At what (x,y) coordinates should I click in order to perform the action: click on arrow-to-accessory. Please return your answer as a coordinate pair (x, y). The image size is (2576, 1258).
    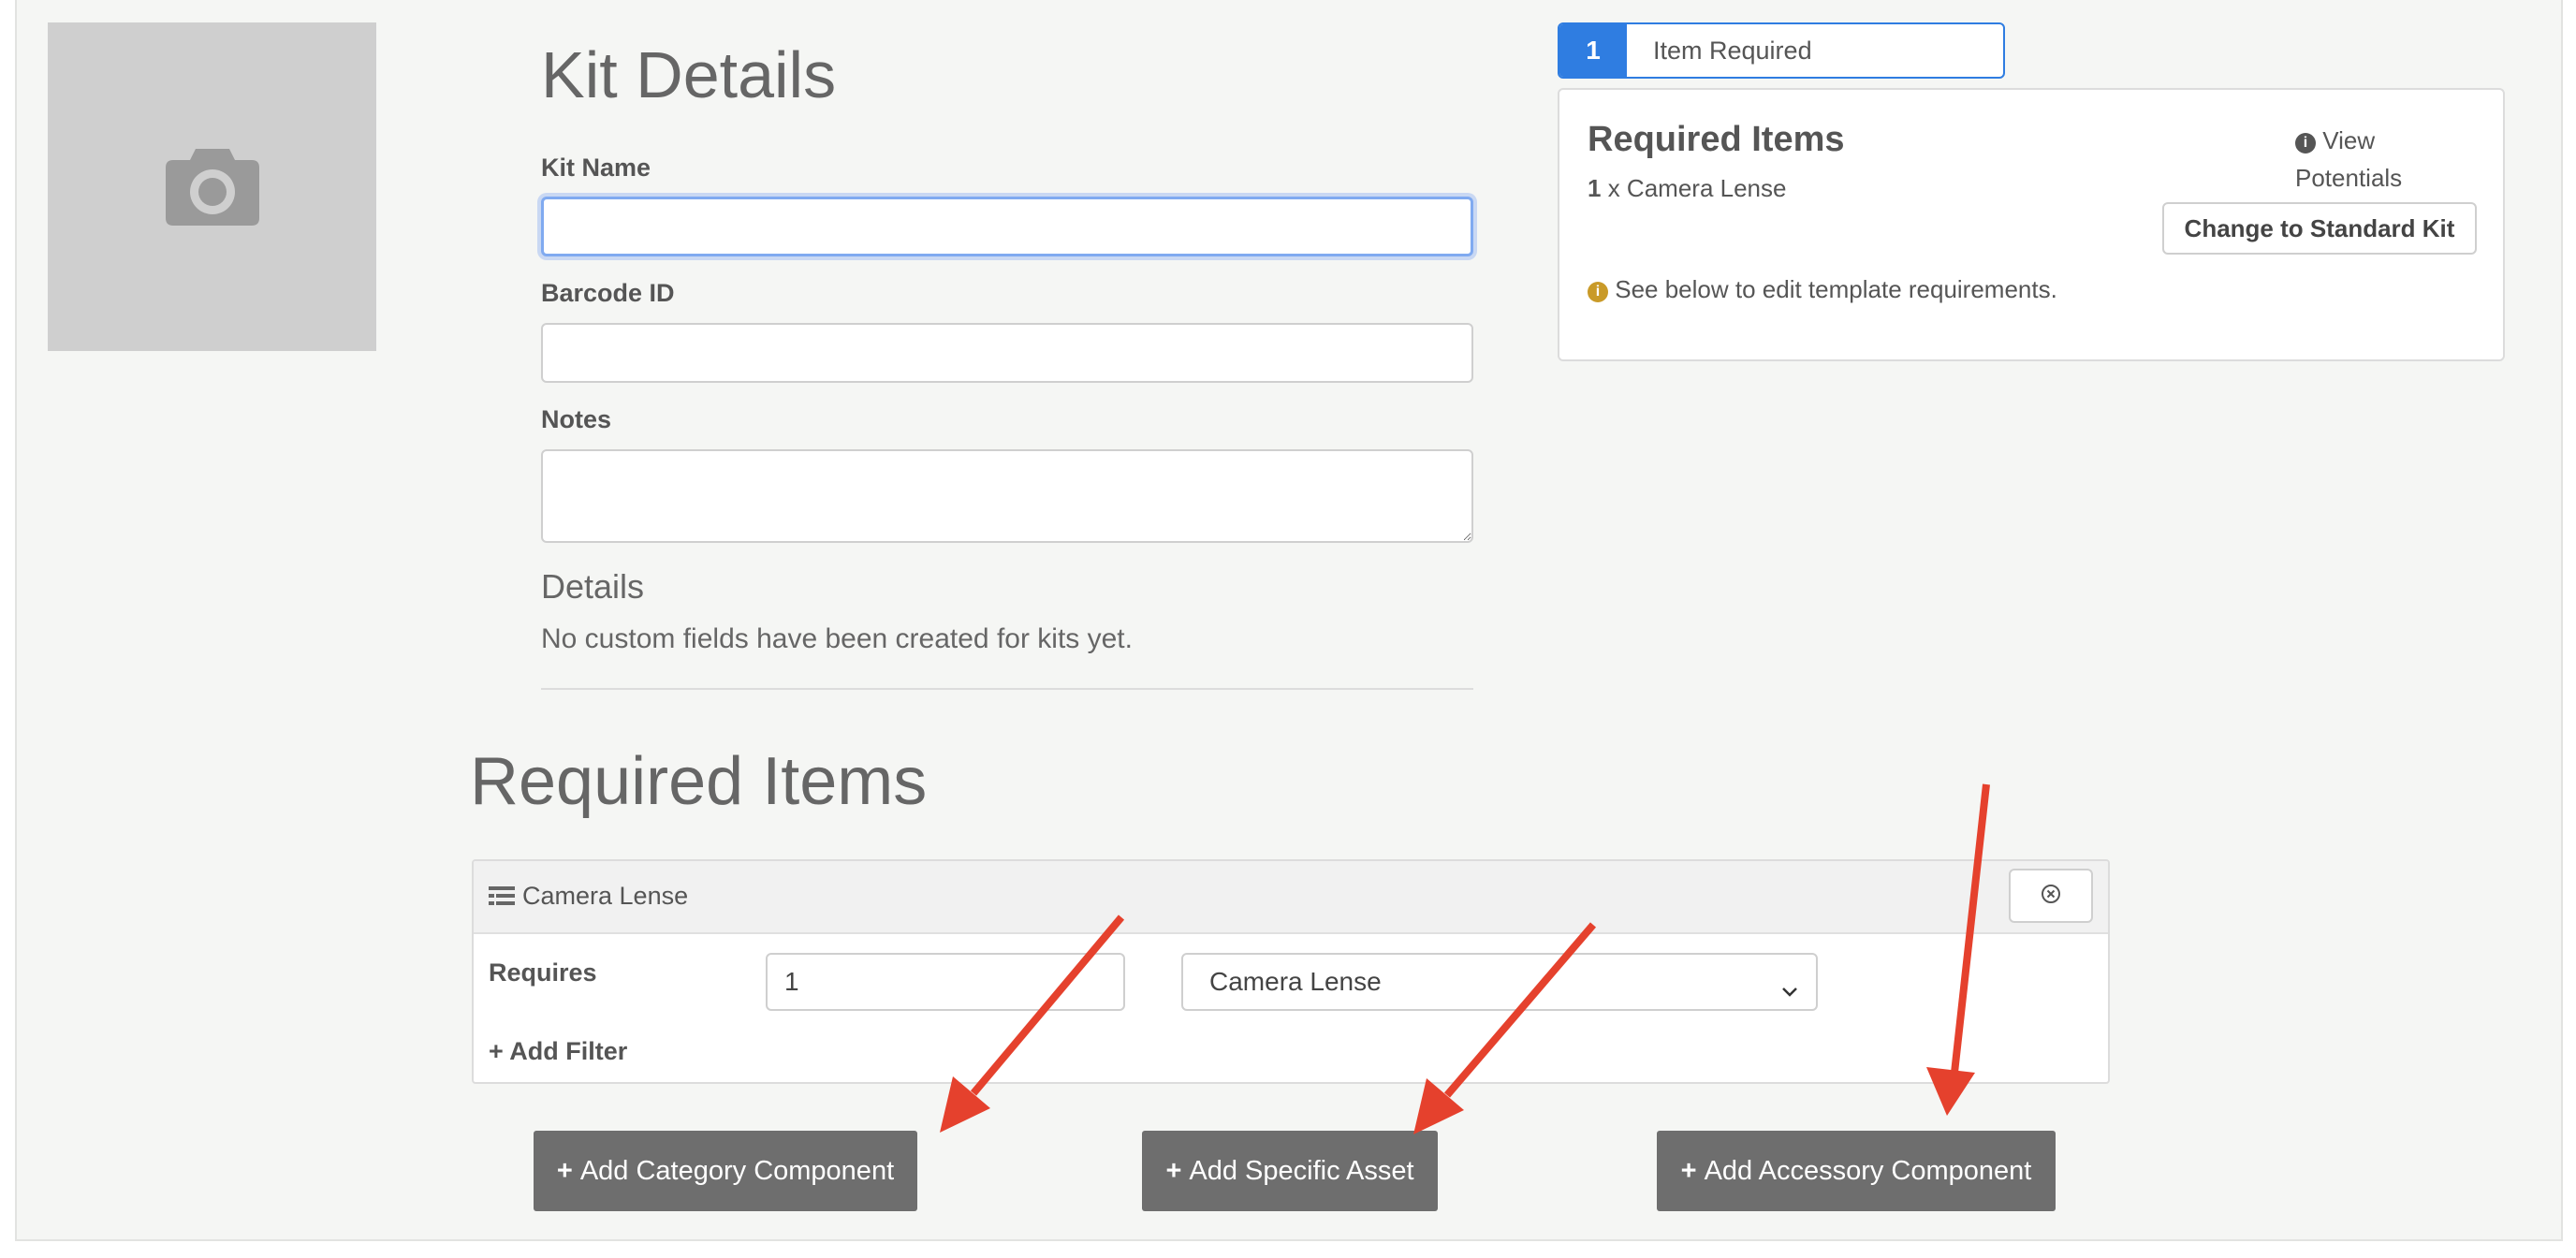
    Looking at the image, I should click on (1958, 950).